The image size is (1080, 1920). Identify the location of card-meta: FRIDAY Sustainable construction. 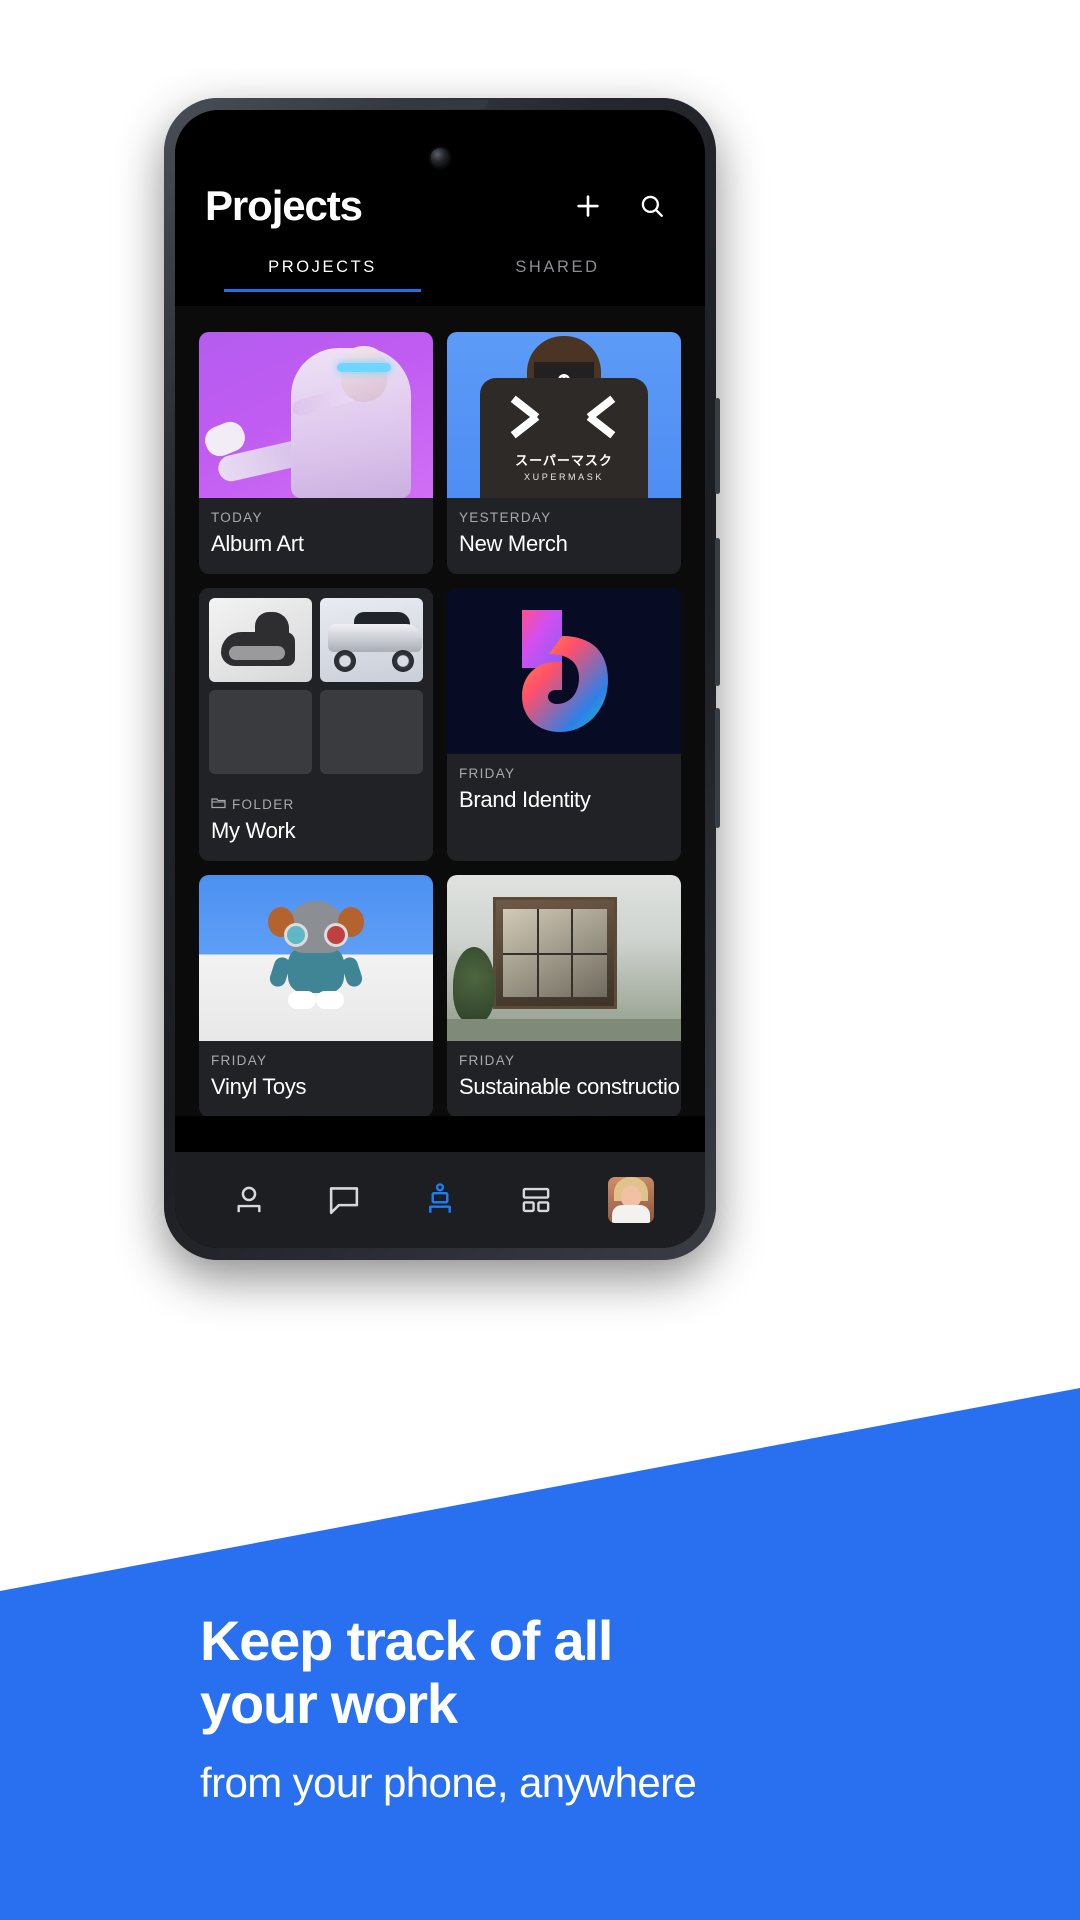
(564, 1078).